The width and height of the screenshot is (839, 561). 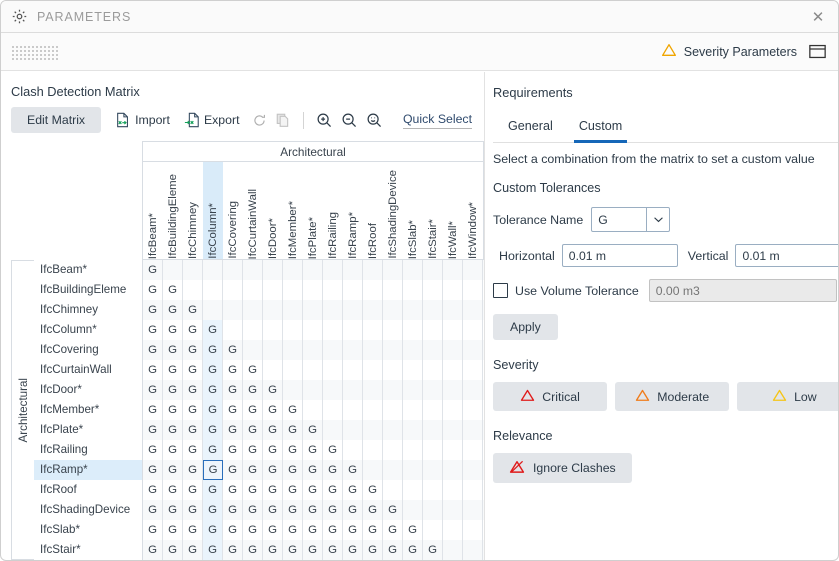 I want to click on matrix-column-header: IfcRoof, so click(x=373, y=210).